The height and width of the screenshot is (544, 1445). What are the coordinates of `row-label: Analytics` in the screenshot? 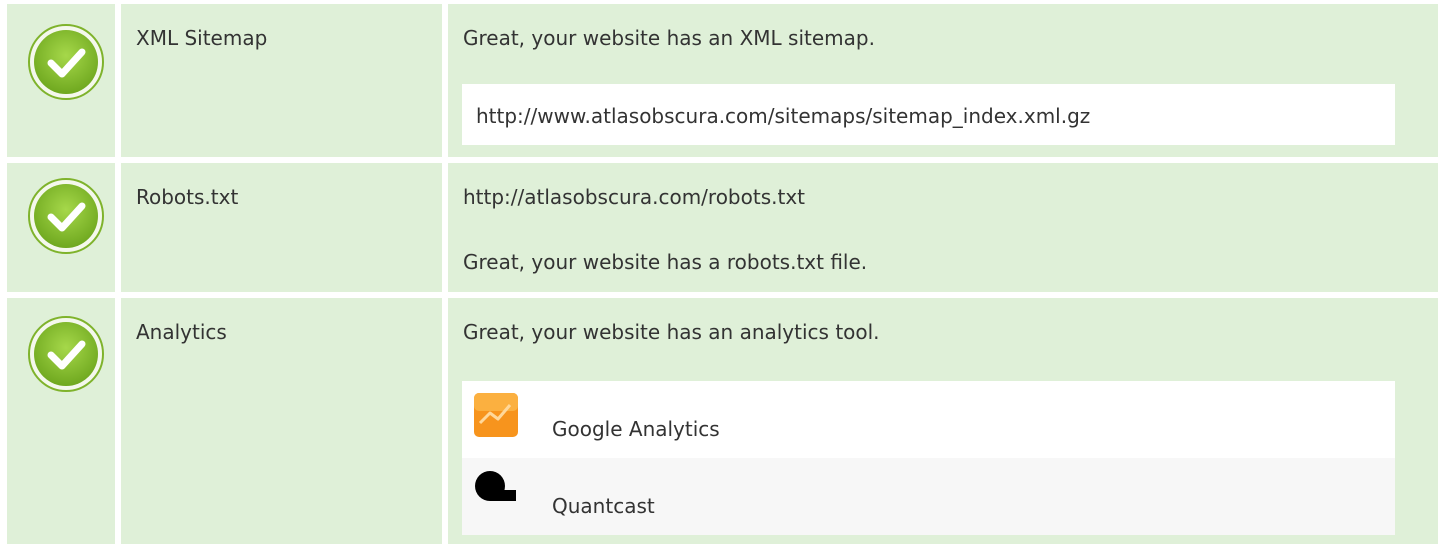 It's located at (181, 332).